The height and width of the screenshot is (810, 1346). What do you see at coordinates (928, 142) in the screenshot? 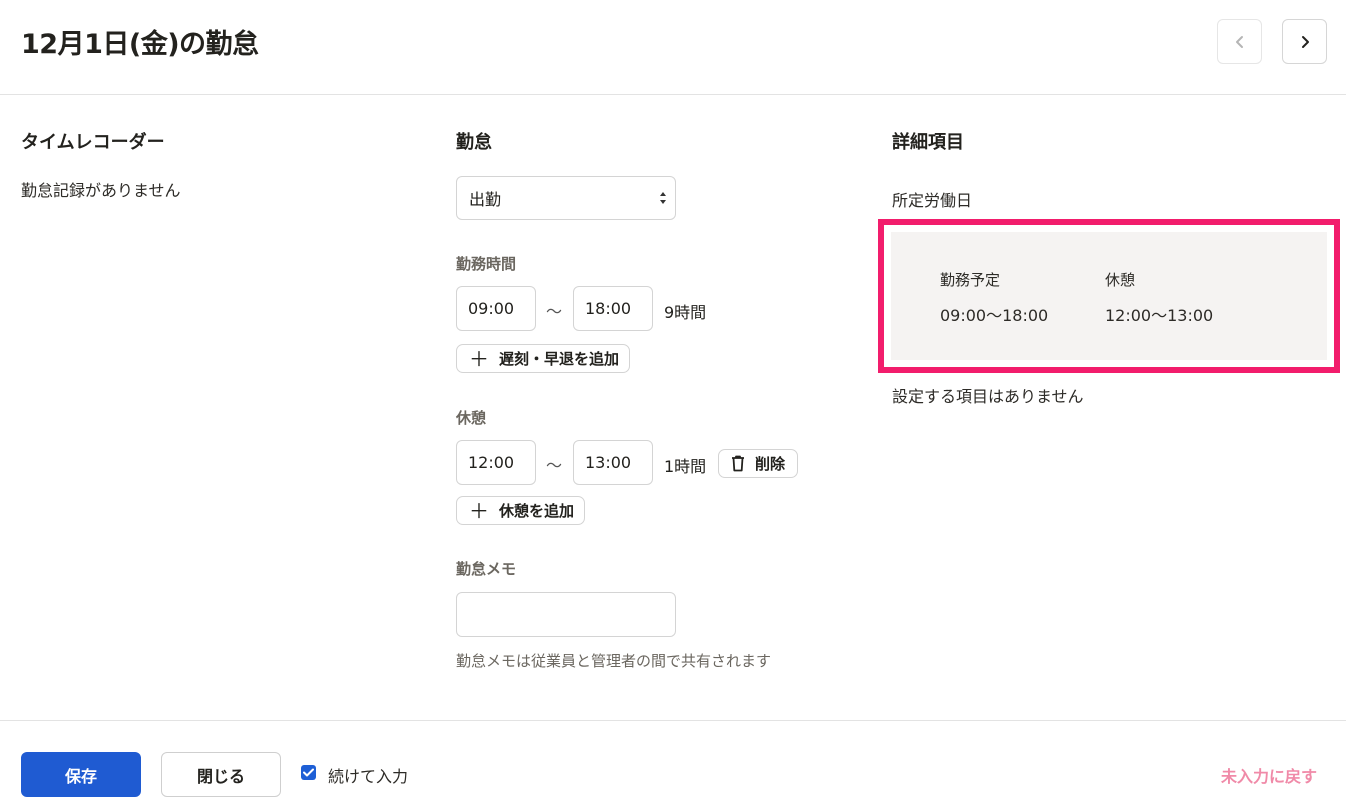
I see `details-title: 詳細項目` at bounding box center [928, 142].